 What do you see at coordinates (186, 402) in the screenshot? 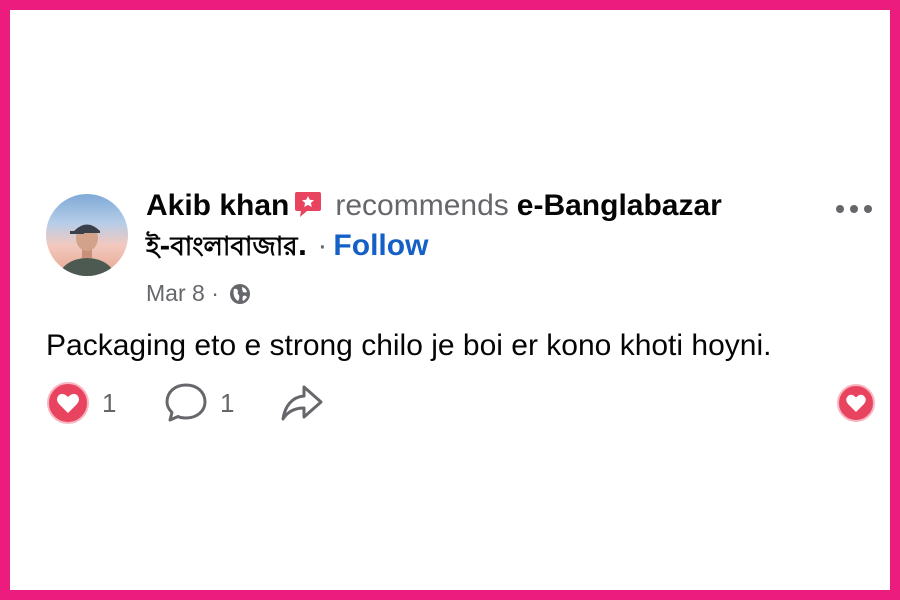
I see `comment-icon` at bounding box center [186, 402].